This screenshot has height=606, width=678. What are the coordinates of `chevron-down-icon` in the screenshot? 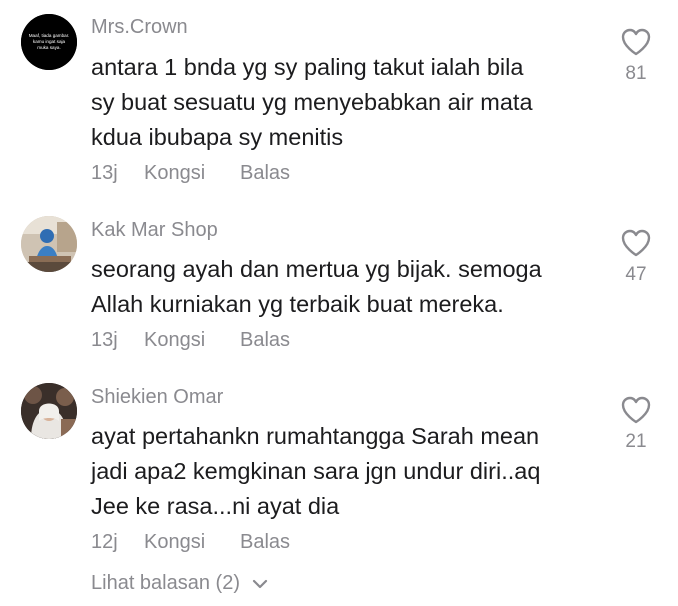 It's located at (259, 583).